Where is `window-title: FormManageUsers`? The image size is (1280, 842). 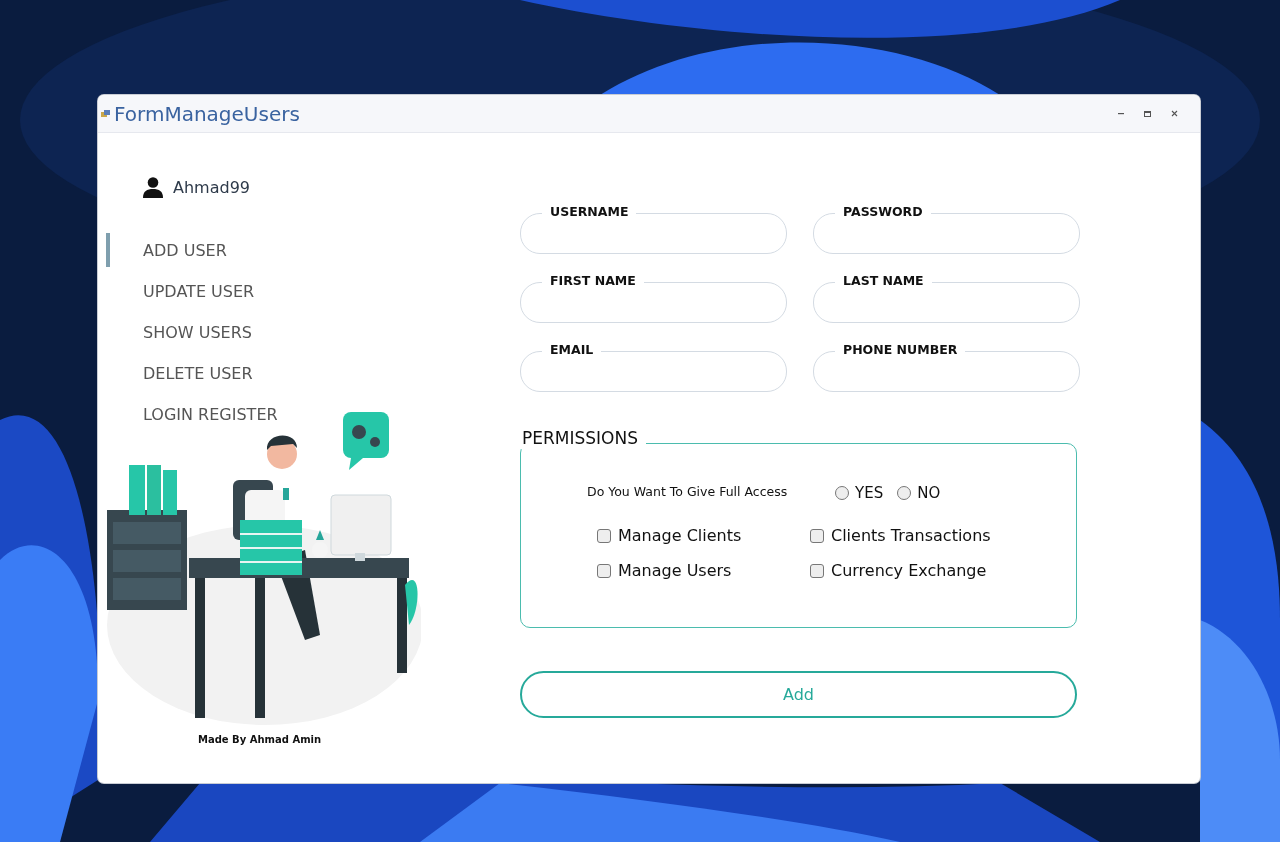
window-title: FormManageUsers is located at coordinates (207, 113).